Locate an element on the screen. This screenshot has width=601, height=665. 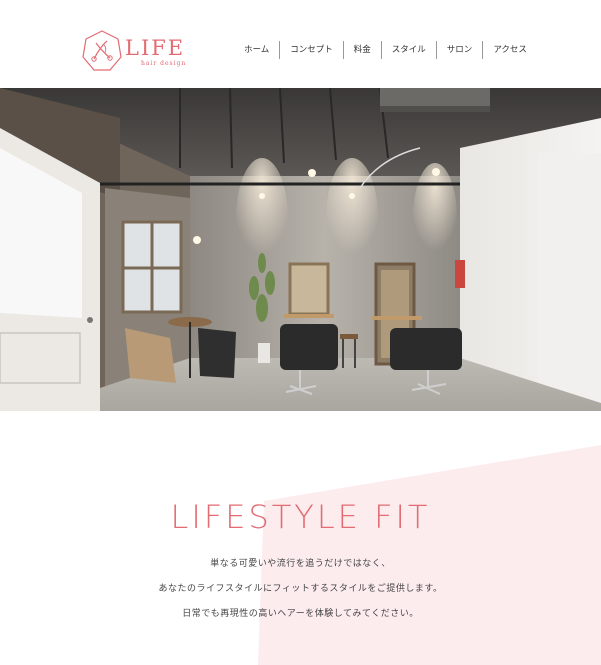
logo: LIFE hair design is located at coordinates (135, 51).